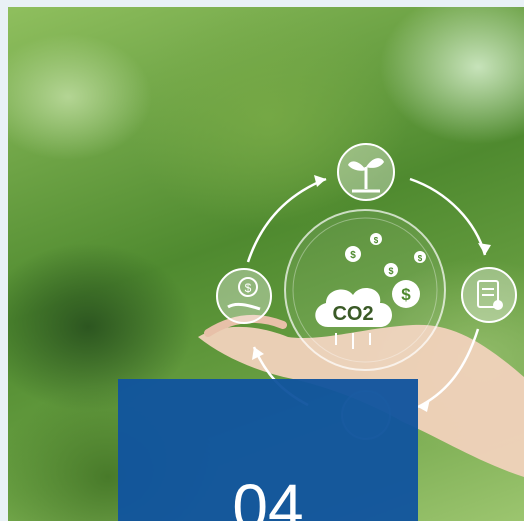 Image resolution: width=524 pixels, height=521 pixels. What do you see at coordinates (244, 296) in the screenshot?
I see `money-hand-icon: $` at bounding box center [244, 296].